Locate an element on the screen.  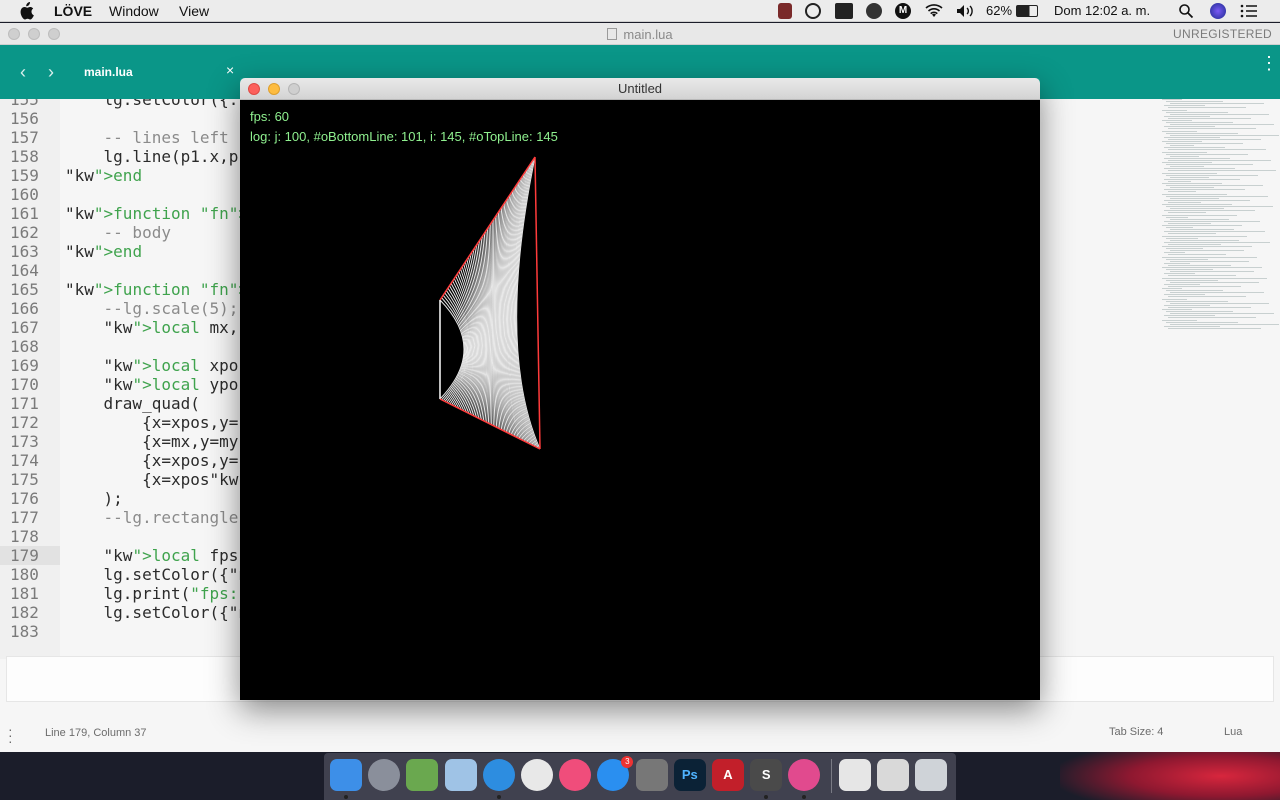
minimap is located at coordinates (1220, 219).